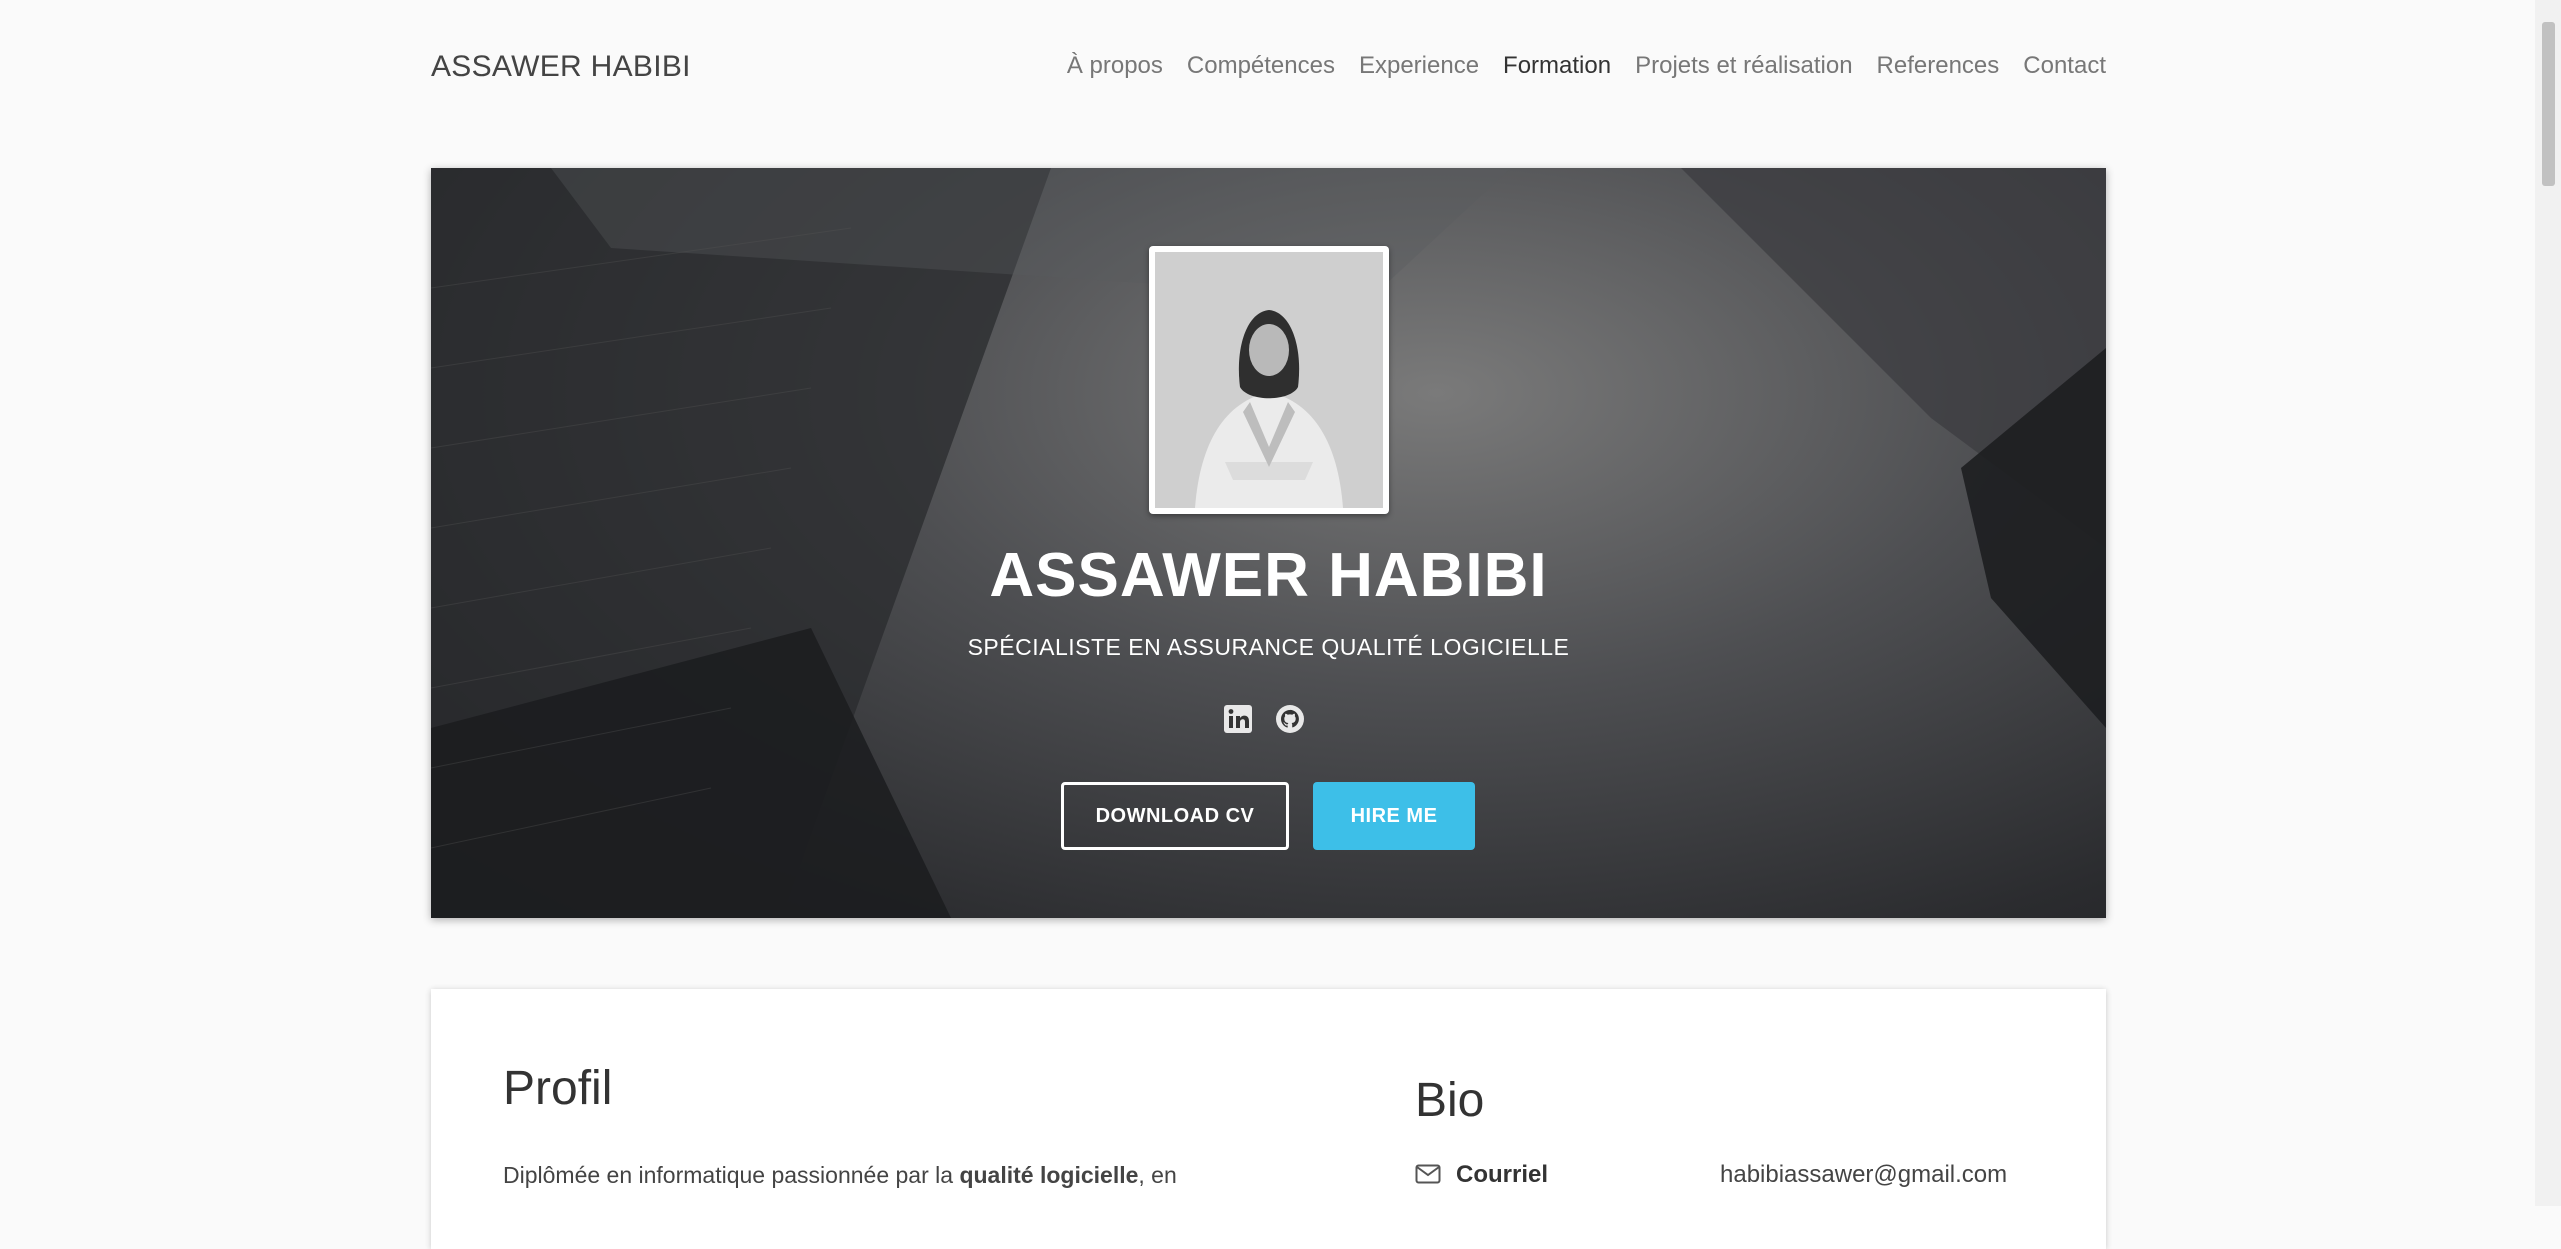  What do you see at coordinates (1428, 1174) in the screenshot?
I see `envelope-icon` at bounding box center [1428, 1174].